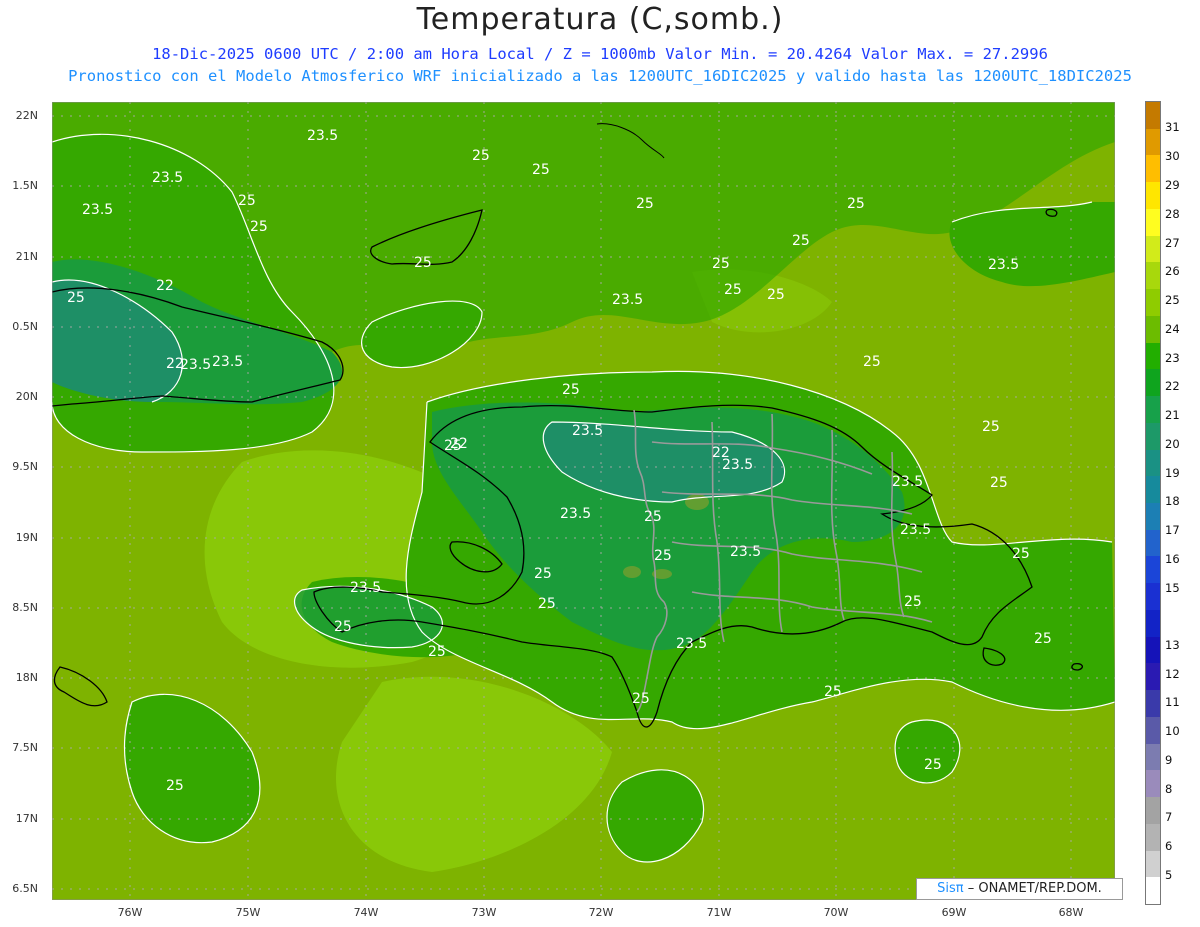 This screenshot has height=927, width=1200. What do you see at coordinates (26, 396) in the screenshot?
I see `lat-label: 20N` at bounding box center [26, 396].